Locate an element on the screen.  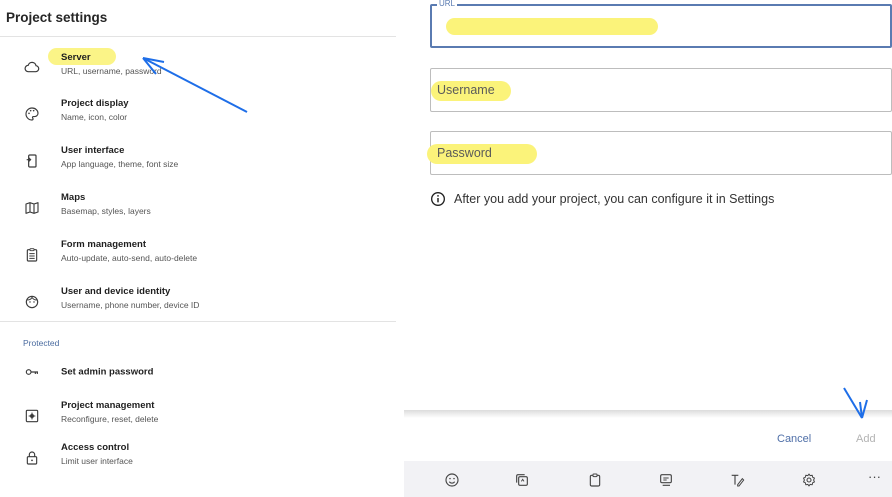
item-subtitle: Auto-update, auto-send, auto-delete is located at coordinates (129, 258).